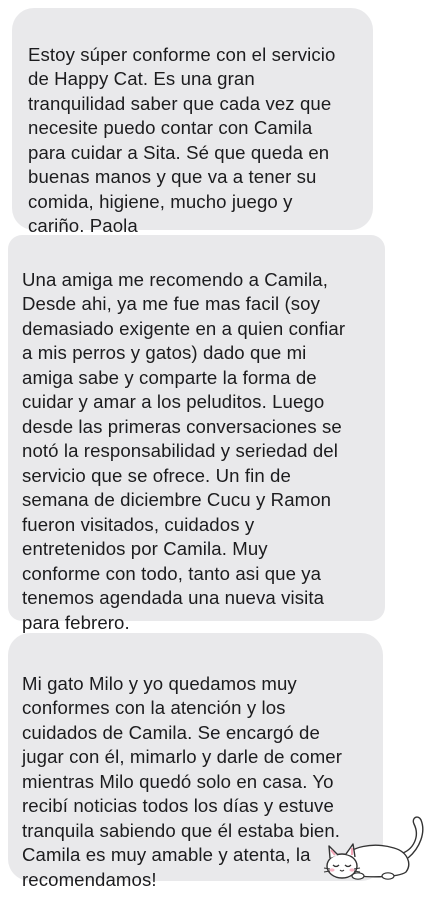 This screenshot has height=917, width=427. Describe the element at coordinates (373, 848) in the screenshot. I see `sleeping-cat-icon` at that location.